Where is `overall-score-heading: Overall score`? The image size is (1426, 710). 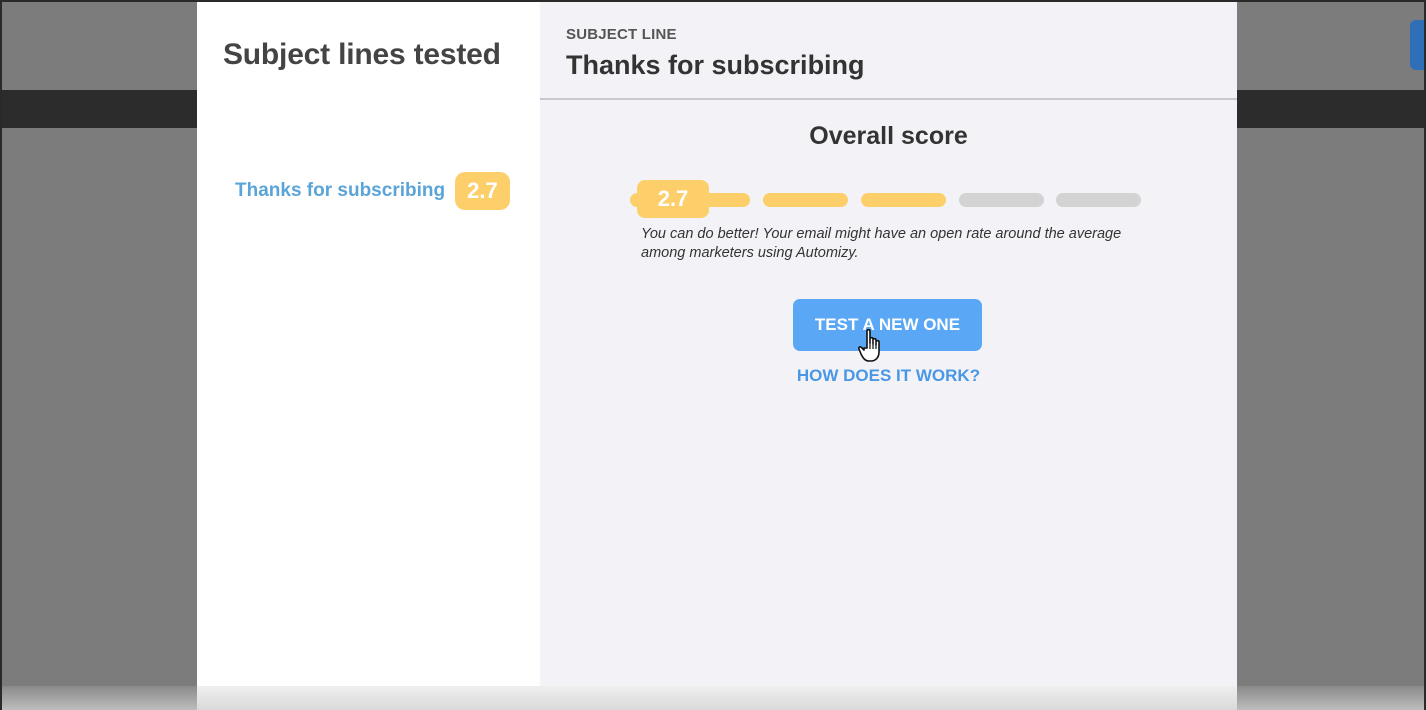
overall-score-heading: Overall score is located at coordinates (888, 136).